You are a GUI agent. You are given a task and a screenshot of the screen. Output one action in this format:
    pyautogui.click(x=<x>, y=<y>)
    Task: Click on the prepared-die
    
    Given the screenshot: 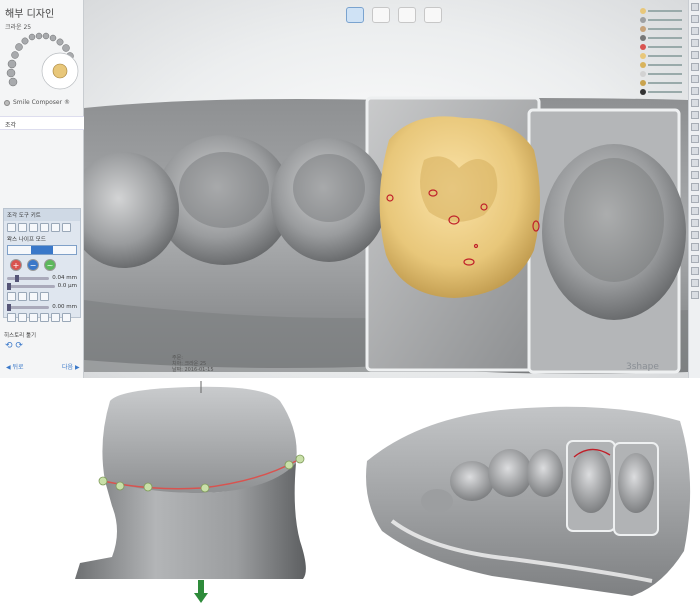 What is the action you would take?
    pyautogui.click(x=591, y=481)
    